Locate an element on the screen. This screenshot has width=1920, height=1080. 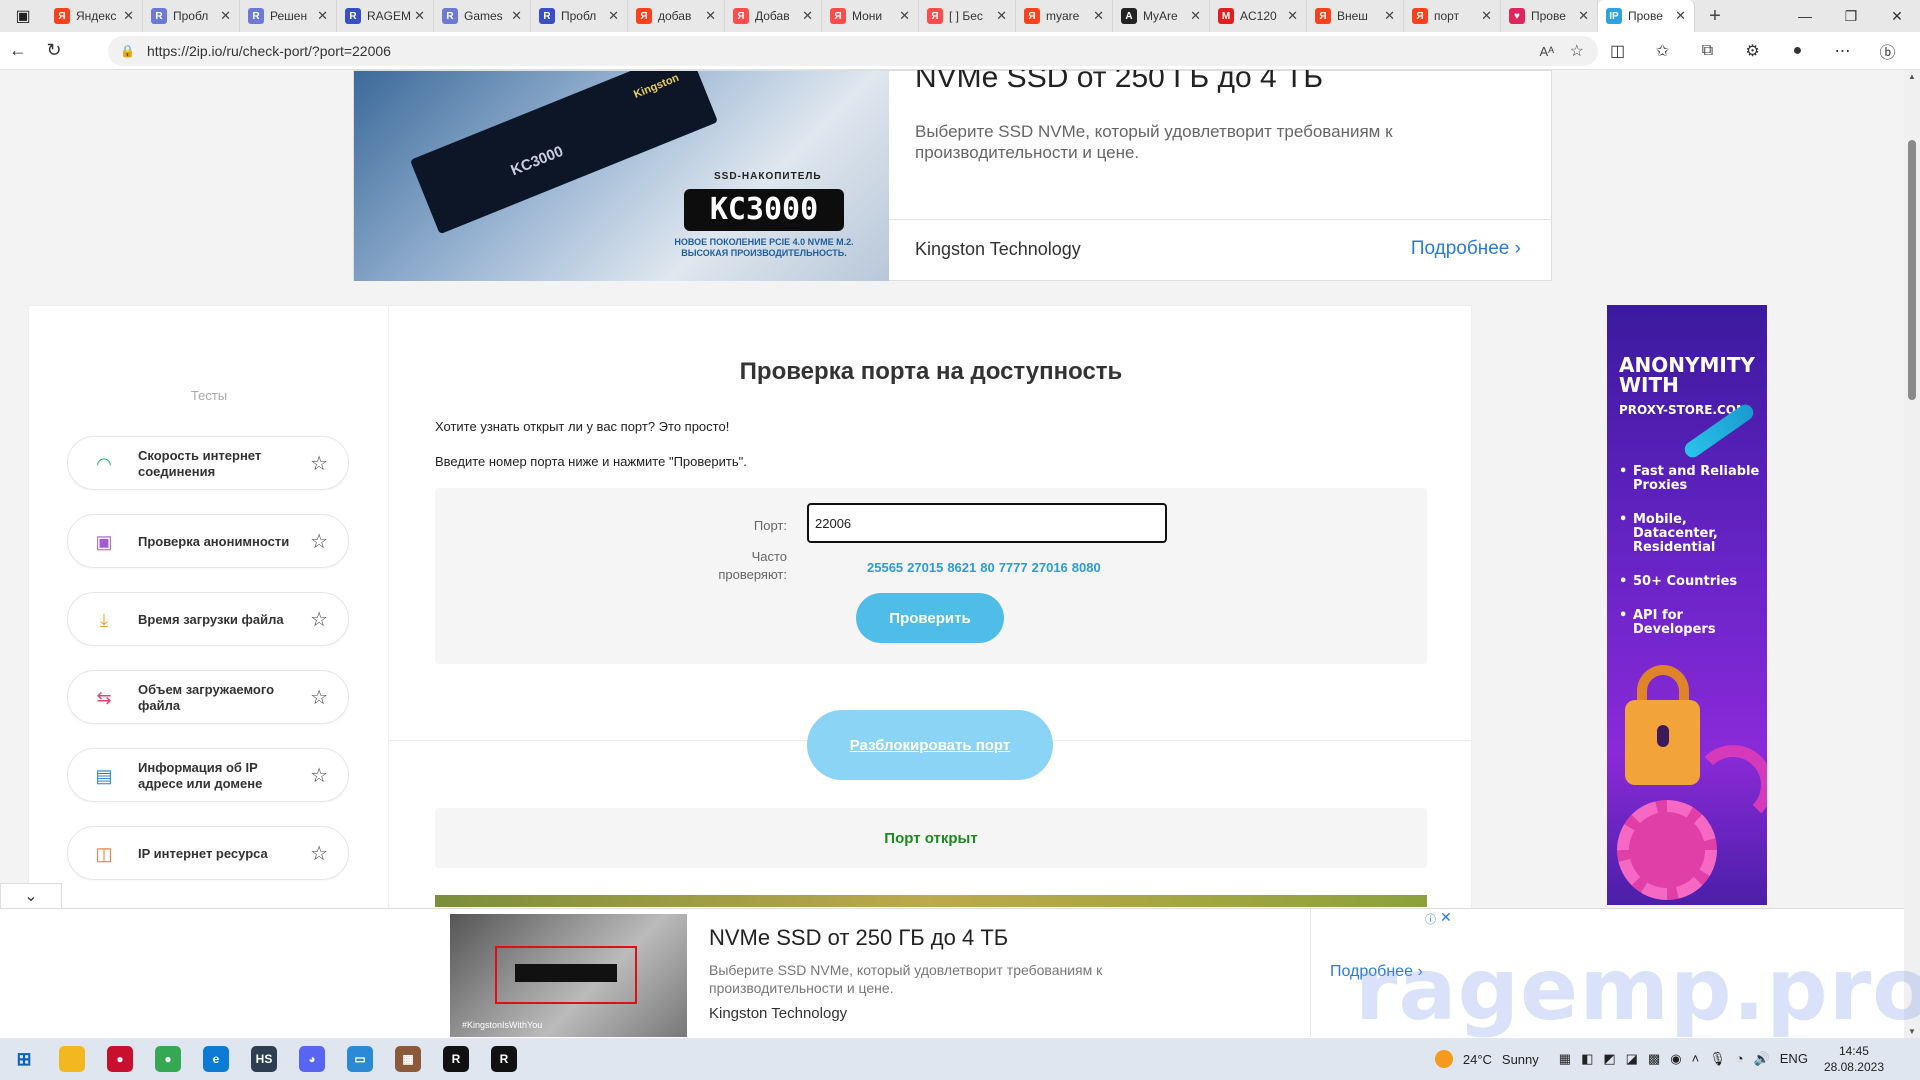
sidebar-item: ▣ Проверка анонимности ☆ is located at coordinates (208, 541).